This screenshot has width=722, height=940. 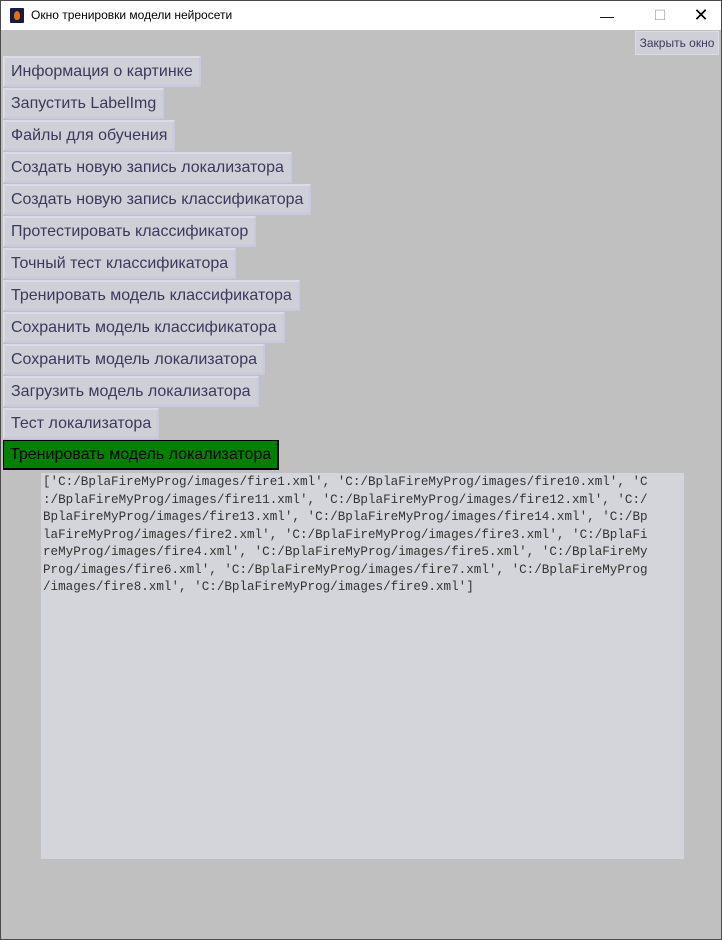 I want to click on maximize-icon: ☐, so click(x=660, y=15).